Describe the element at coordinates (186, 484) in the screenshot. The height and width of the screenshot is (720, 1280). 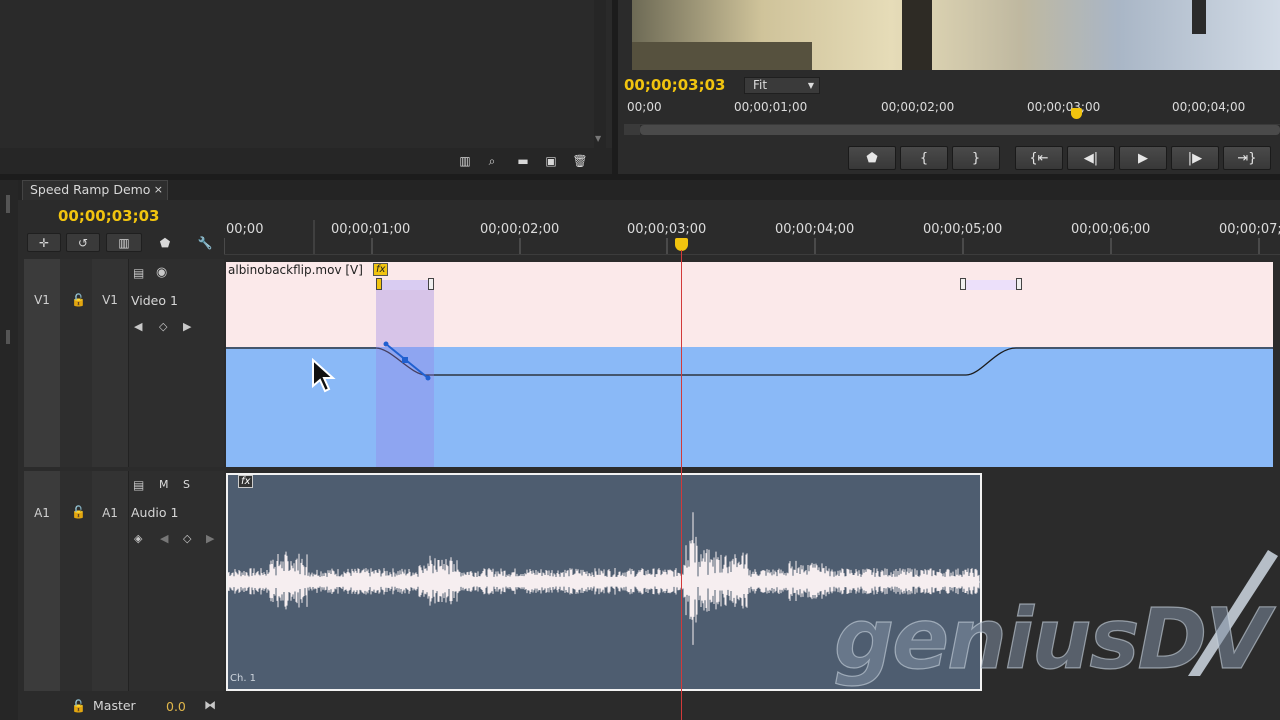
I see `solo-button: S` at that location.